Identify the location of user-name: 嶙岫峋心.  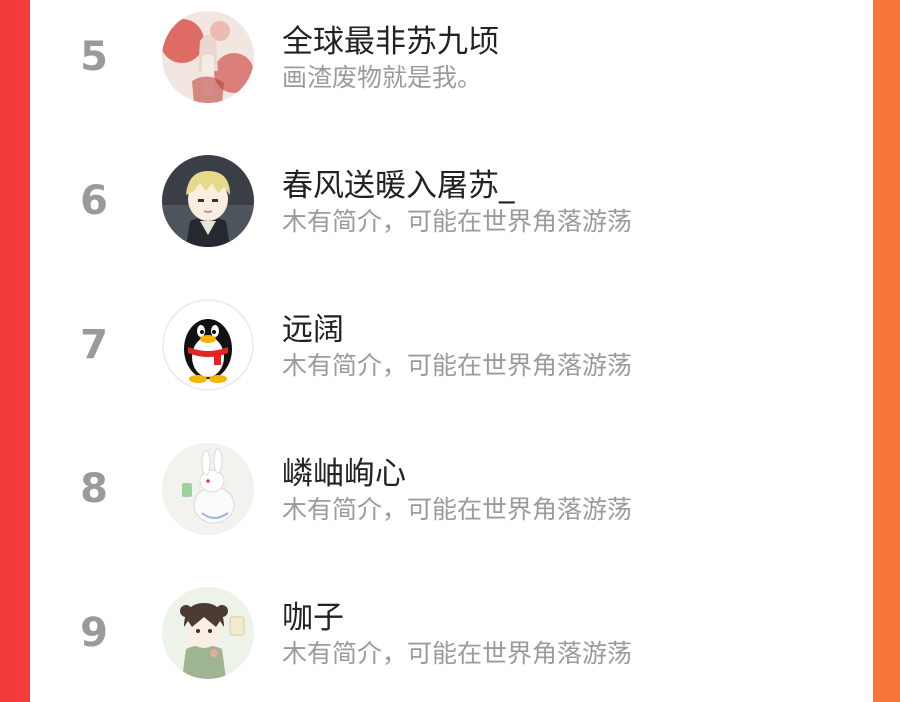
(344, 474).